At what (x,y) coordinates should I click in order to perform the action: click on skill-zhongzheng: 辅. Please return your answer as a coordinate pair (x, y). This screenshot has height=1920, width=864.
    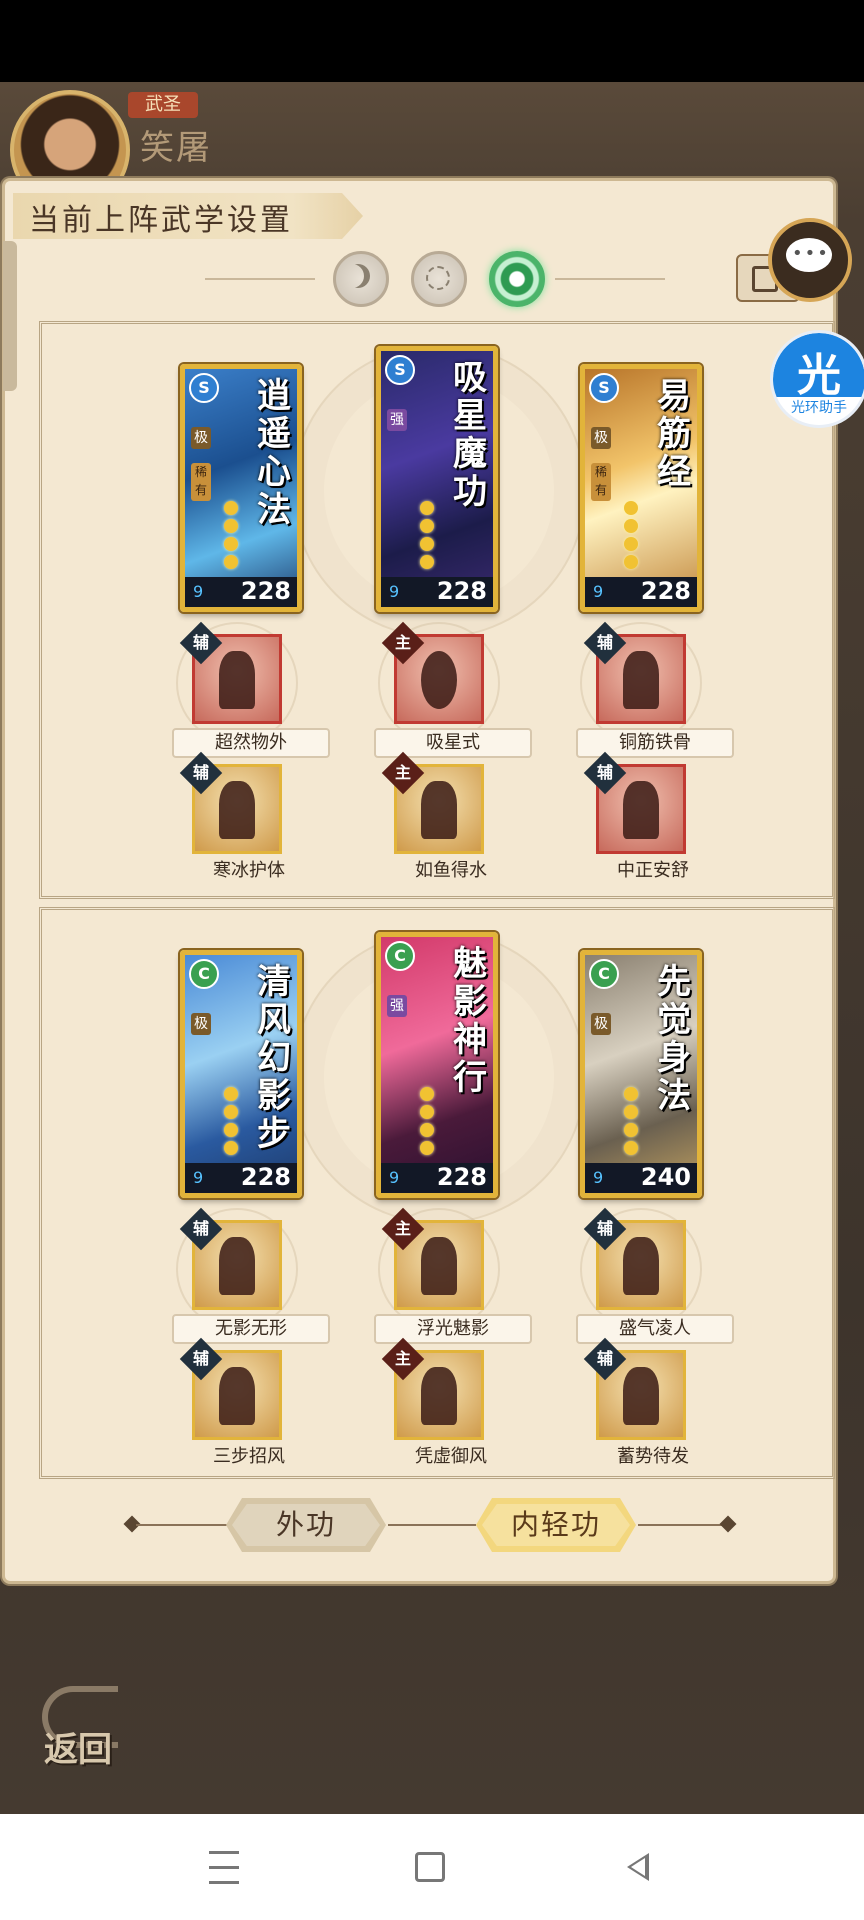
    Looking at the image, I should click on (634, 802).